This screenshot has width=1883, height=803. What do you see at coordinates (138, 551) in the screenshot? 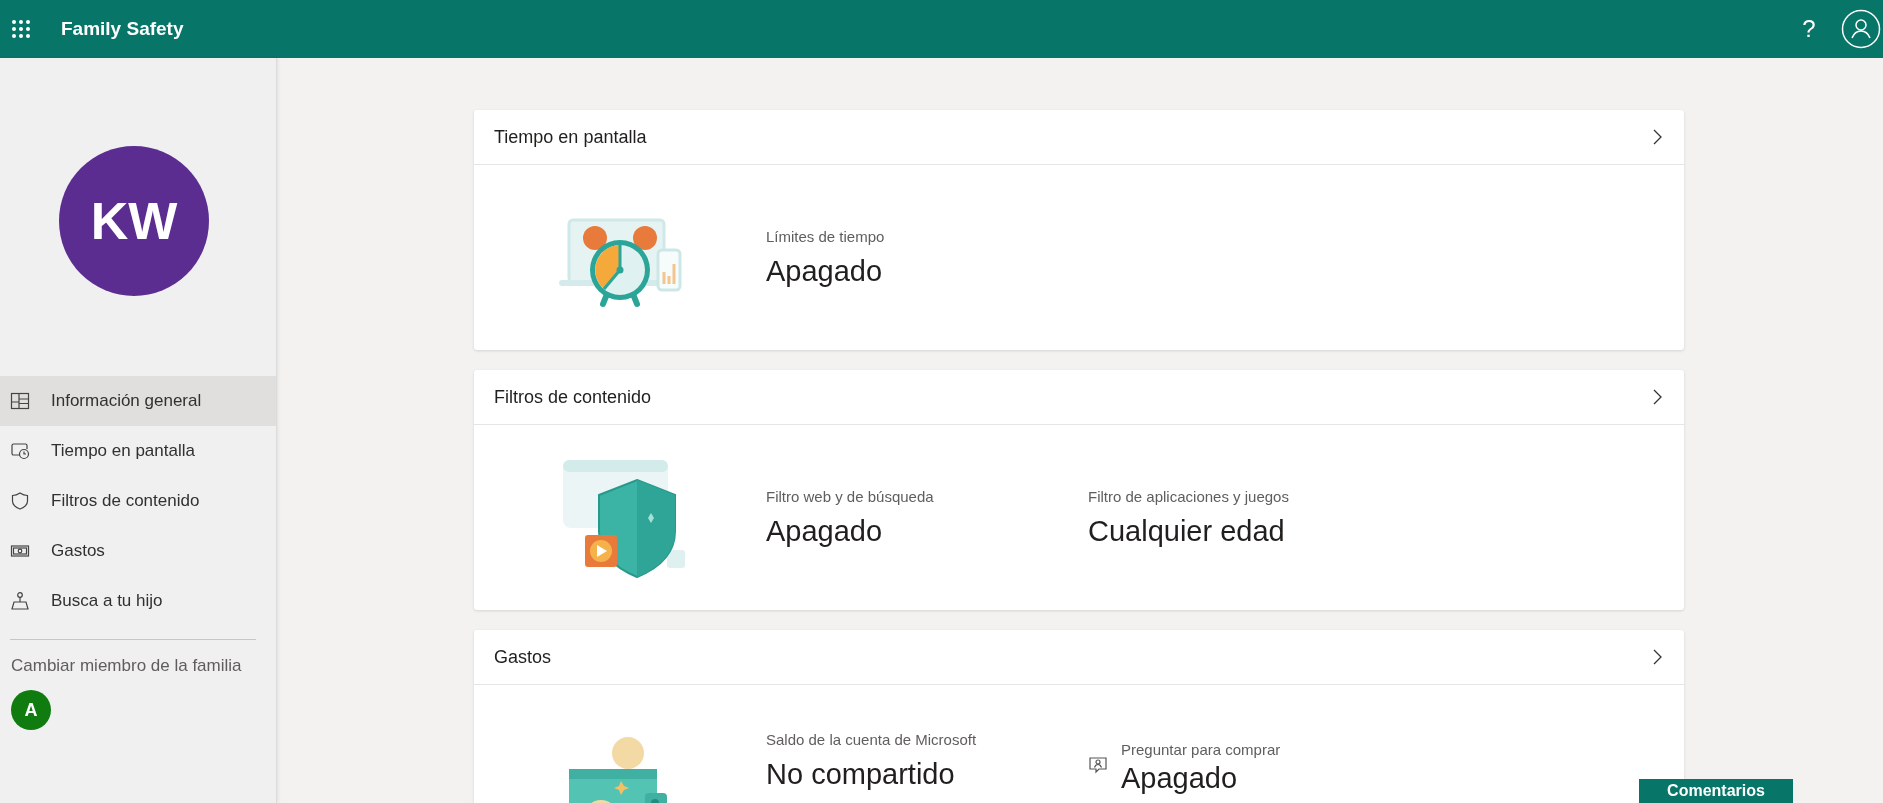
I see `sidebar-item: Gastos` at bounding box center [138, 551].